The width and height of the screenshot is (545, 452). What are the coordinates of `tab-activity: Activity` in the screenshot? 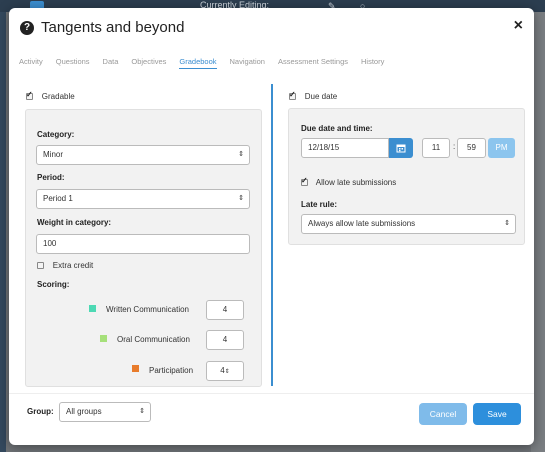 It's located at (31, 62).